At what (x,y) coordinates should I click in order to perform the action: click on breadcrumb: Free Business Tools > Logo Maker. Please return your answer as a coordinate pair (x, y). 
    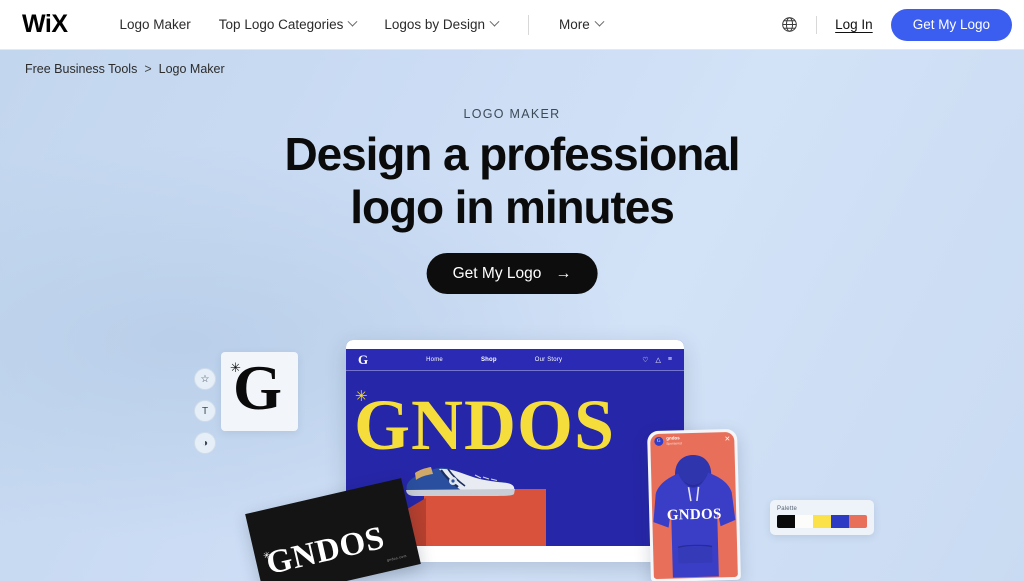
    Looking at the image, I should click on (125, 69).